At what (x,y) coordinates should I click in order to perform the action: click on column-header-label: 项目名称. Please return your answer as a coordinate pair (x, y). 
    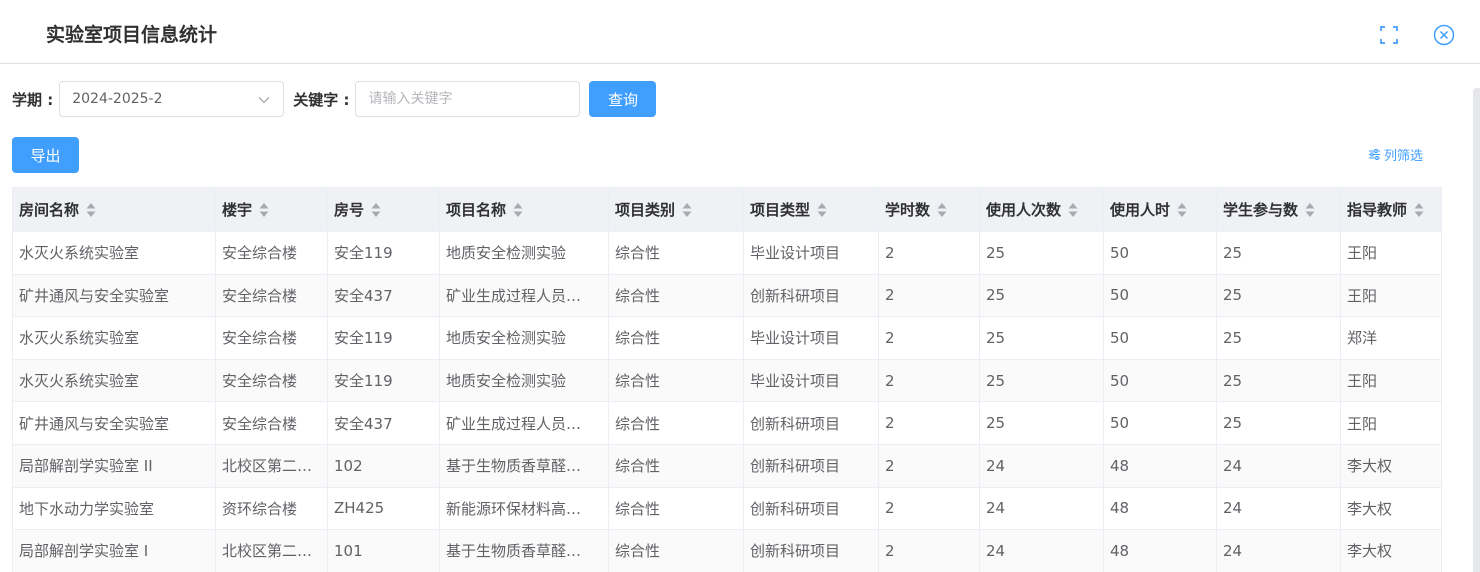
    Looking at the image, I should click on (476, 210).